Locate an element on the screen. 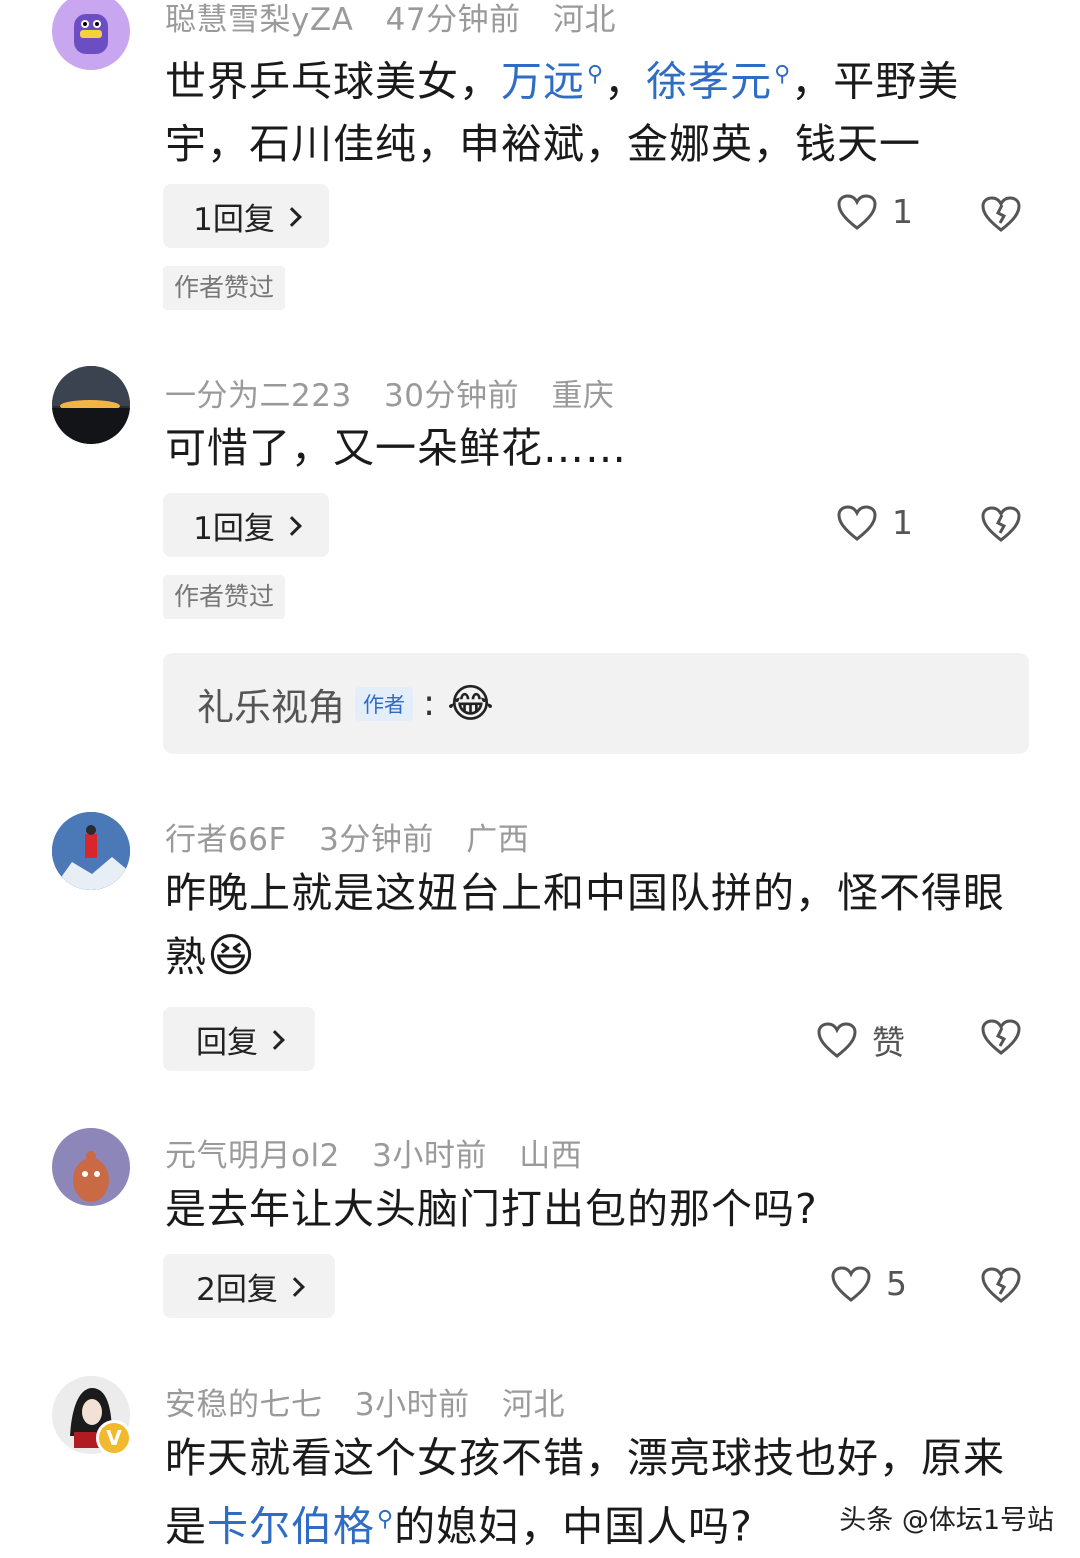 The height and width of the screenshot is (1558, 1080). location: 广西 is located at coordinates (498, 840).